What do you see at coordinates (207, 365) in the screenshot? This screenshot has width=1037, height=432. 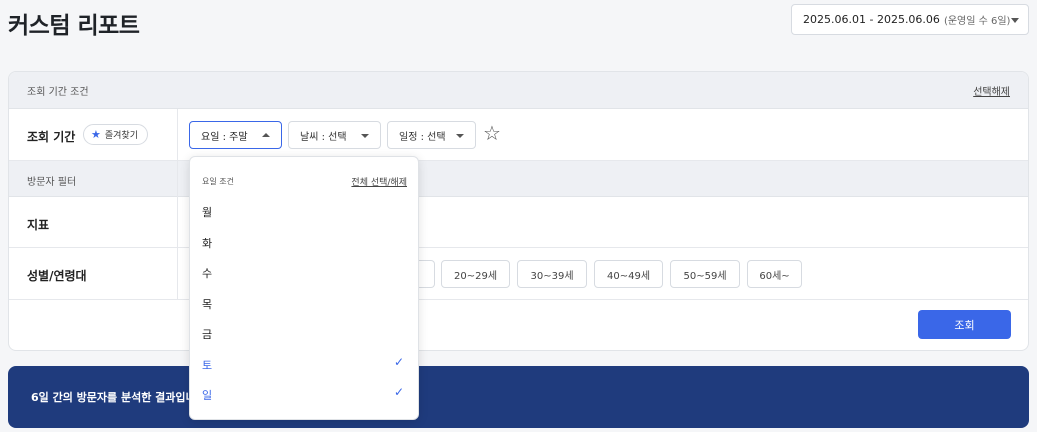 I see `day-option-label: 토` at bounding box center [207, 365].